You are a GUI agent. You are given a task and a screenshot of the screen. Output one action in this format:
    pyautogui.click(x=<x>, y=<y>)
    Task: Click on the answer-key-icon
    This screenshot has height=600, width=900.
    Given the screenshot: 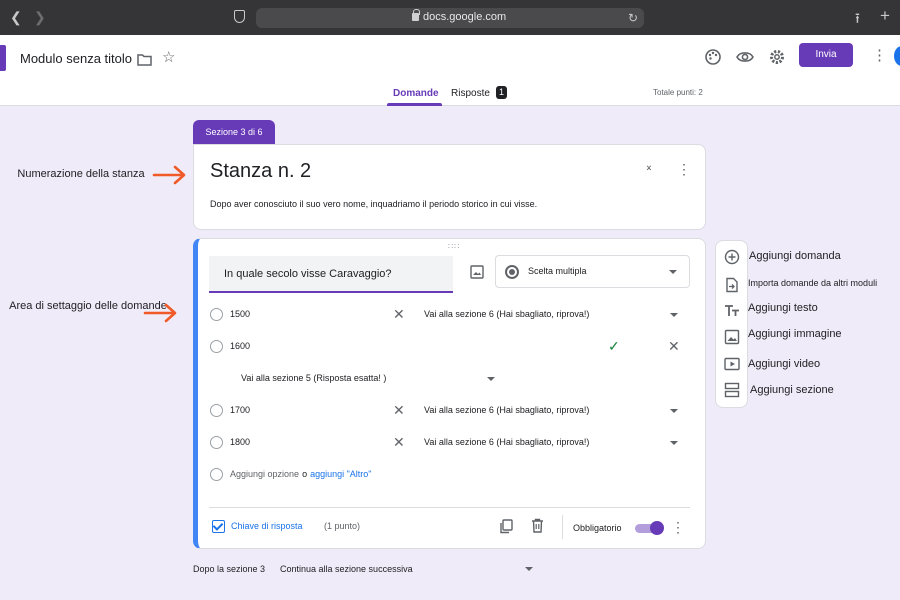 What is the action you would take?
    pyautogui.click(x=218, y=526)
    